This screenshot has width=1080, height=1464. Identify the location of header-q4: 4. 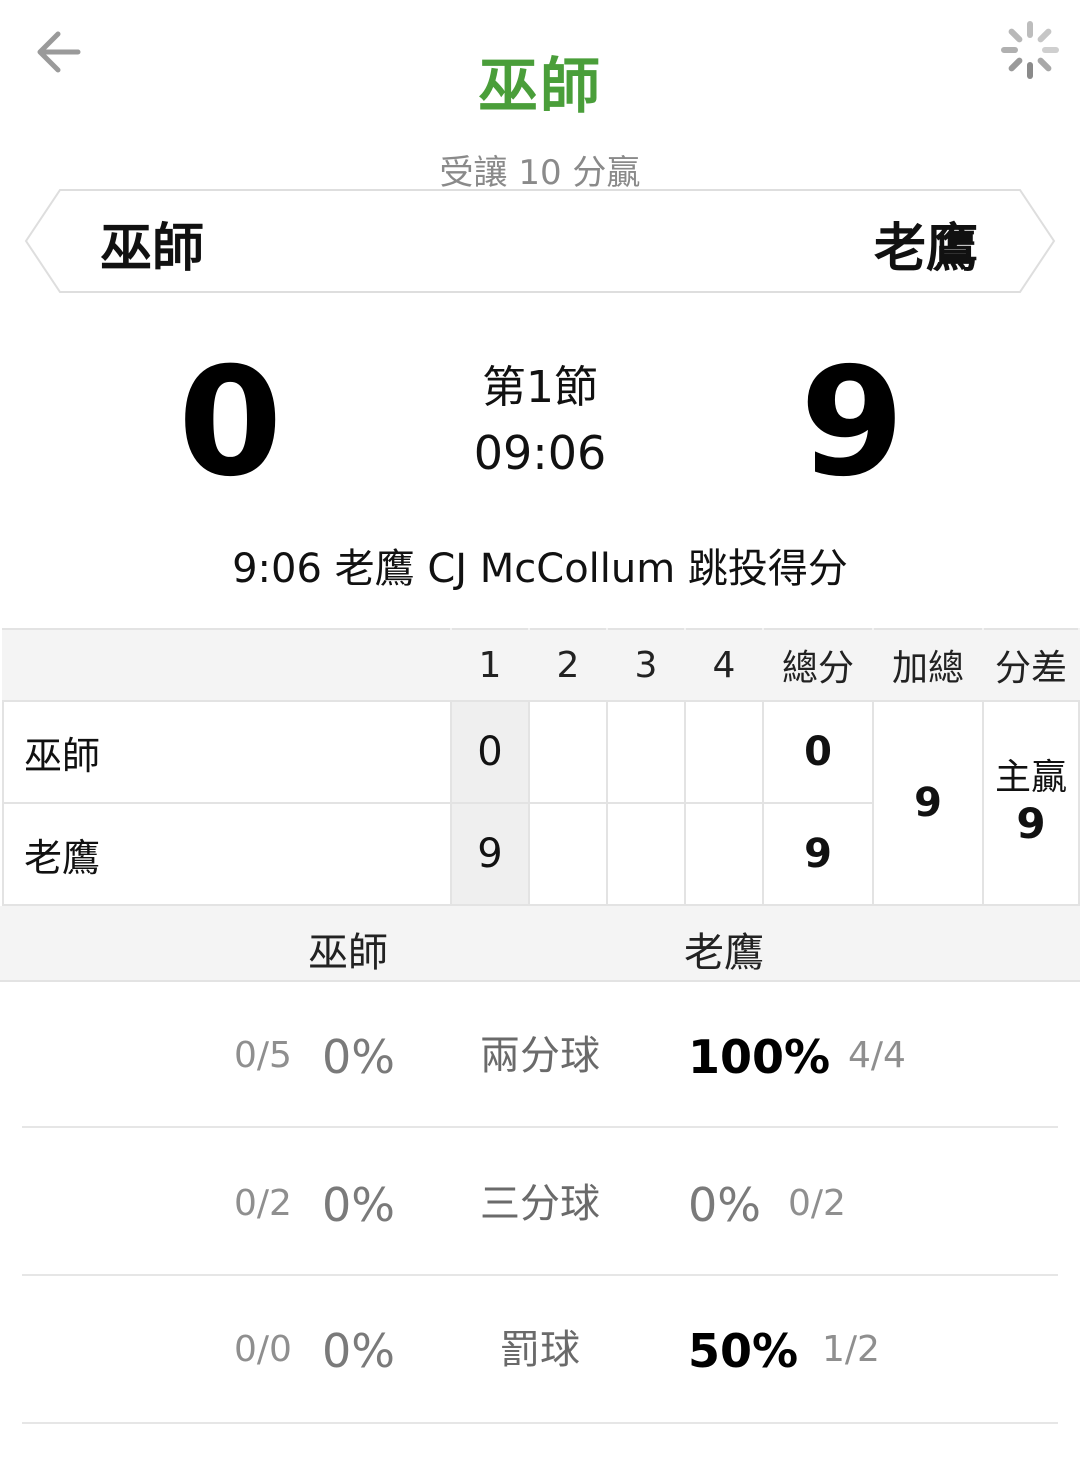
(724, 665).